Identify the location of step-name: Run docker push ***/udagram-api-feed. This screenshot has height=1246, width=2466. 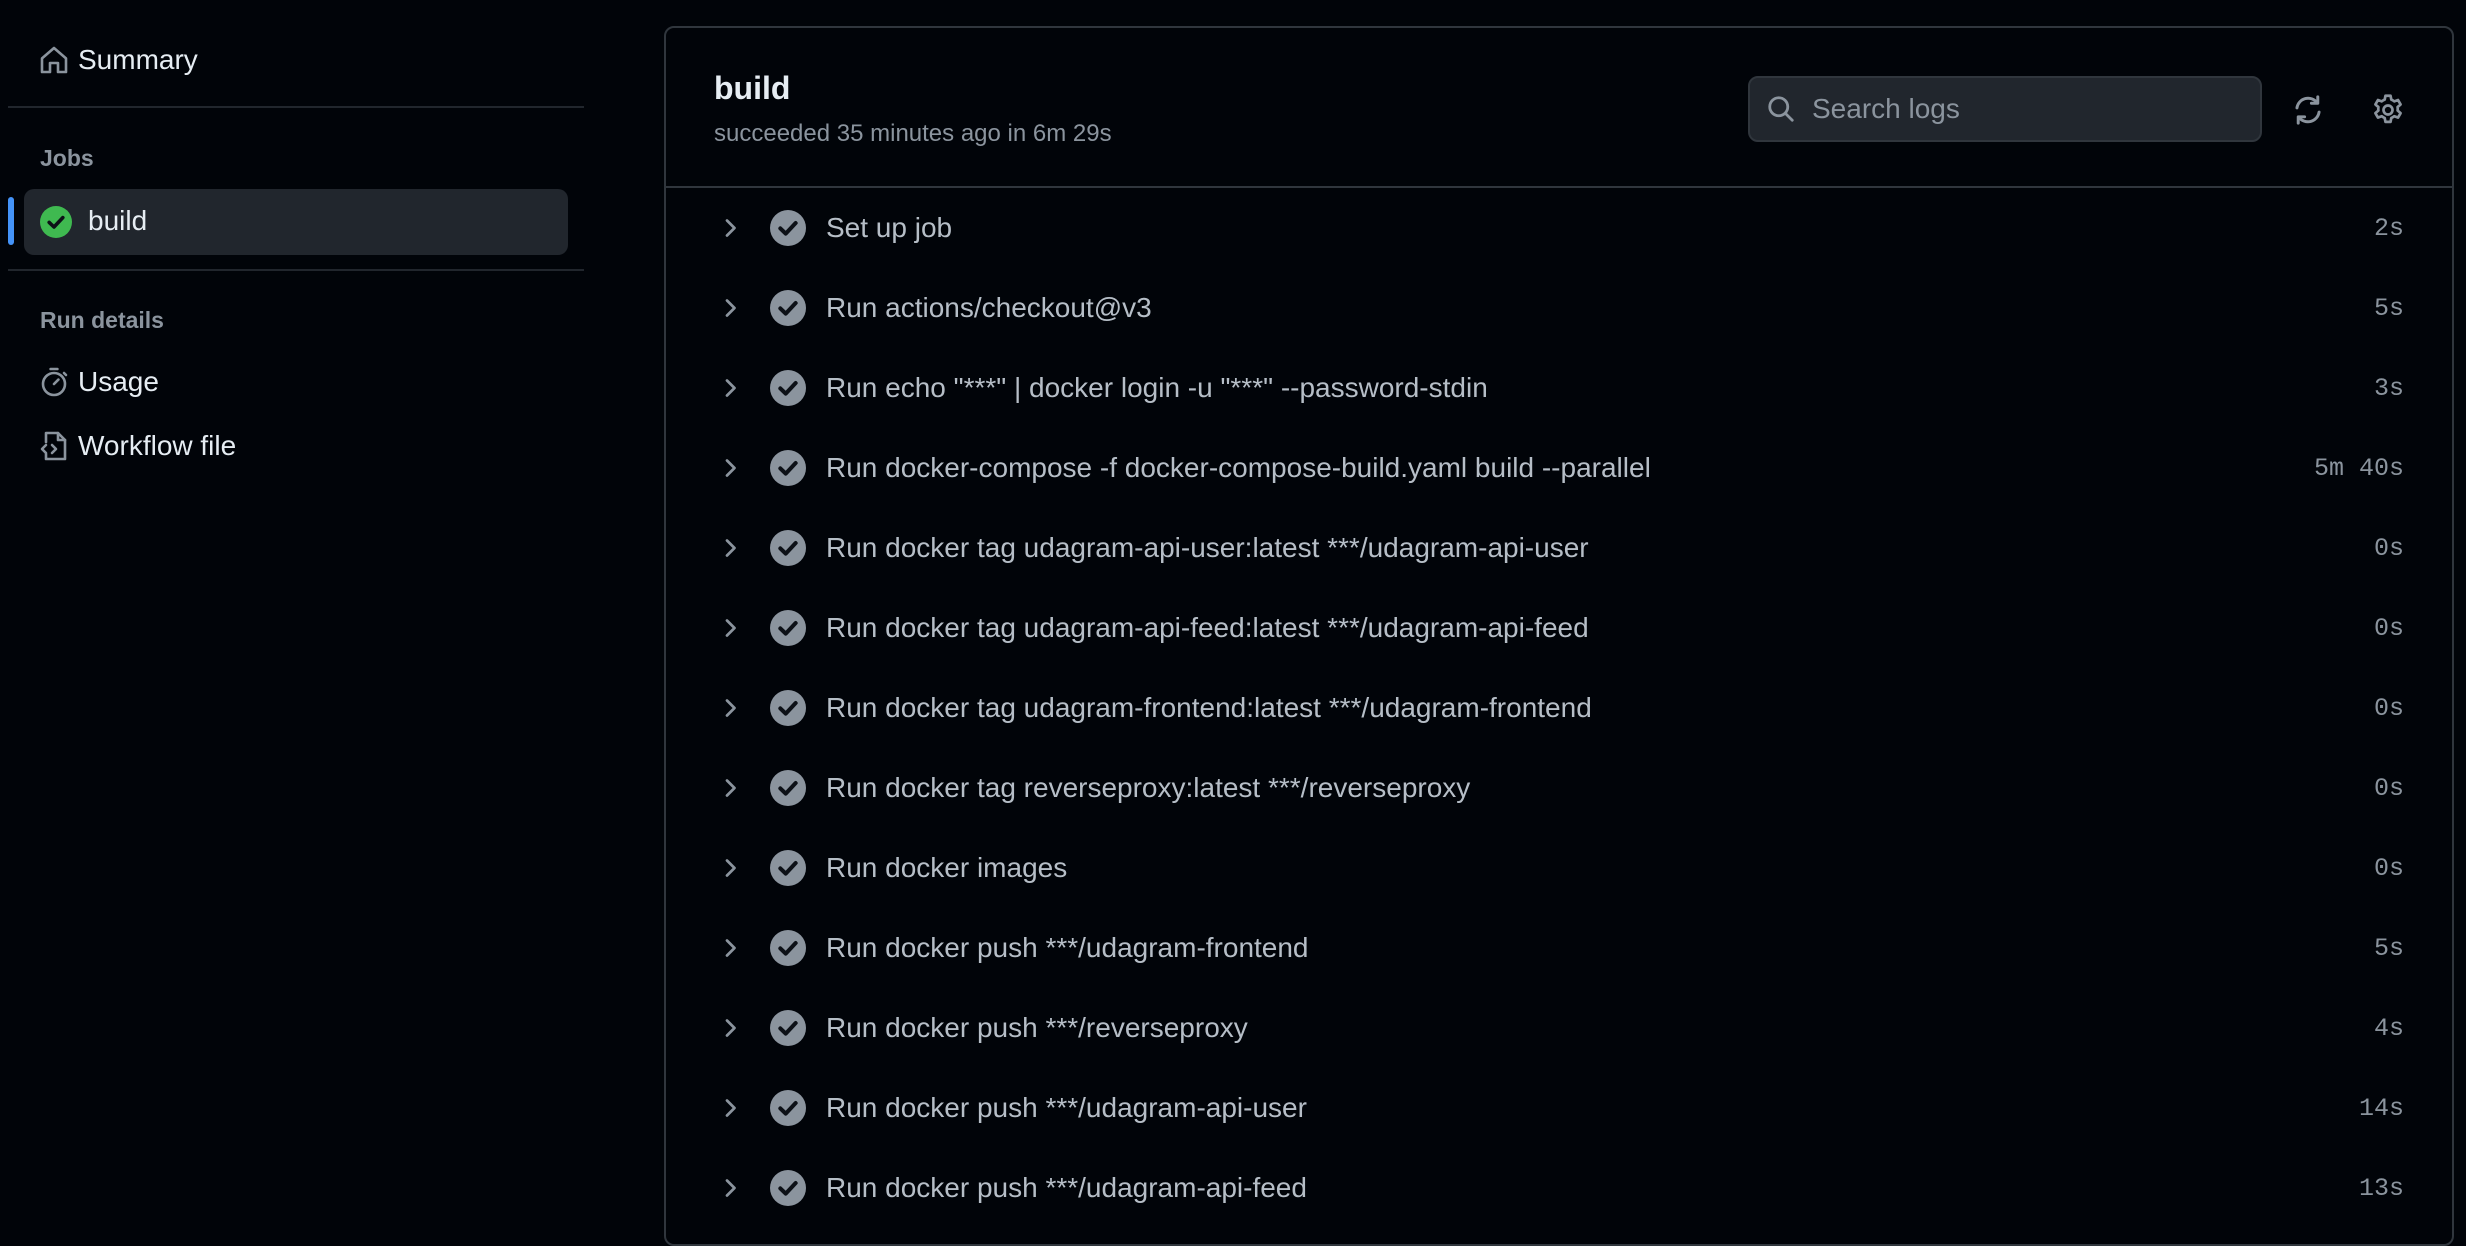
(1066, 1187).